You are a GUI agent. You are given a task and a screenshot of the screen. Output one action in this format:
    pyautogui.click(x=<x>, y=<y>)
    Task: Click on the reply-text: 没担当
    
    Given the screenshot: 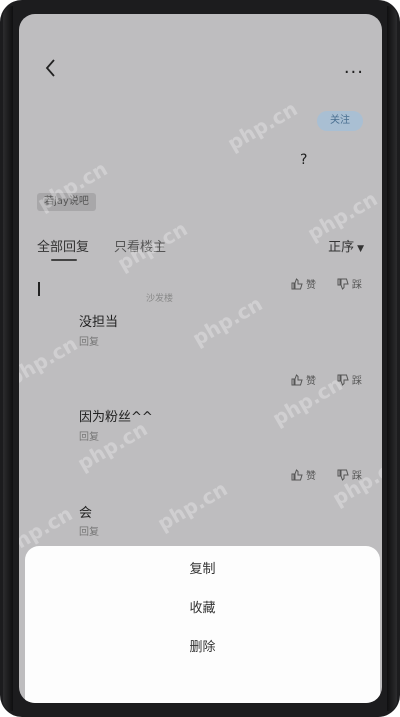 What is the action you would take?
    pyautogui.click(x=99, y=322)
    